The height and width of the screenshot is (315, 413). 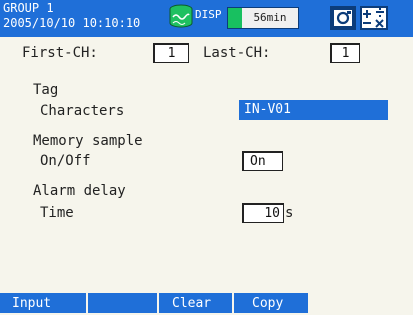 What do you see at coordinates (65, 161) in the screenshot?
I see `memory-sample-onoff-label: On/Off` at bounding box center [65, 161].